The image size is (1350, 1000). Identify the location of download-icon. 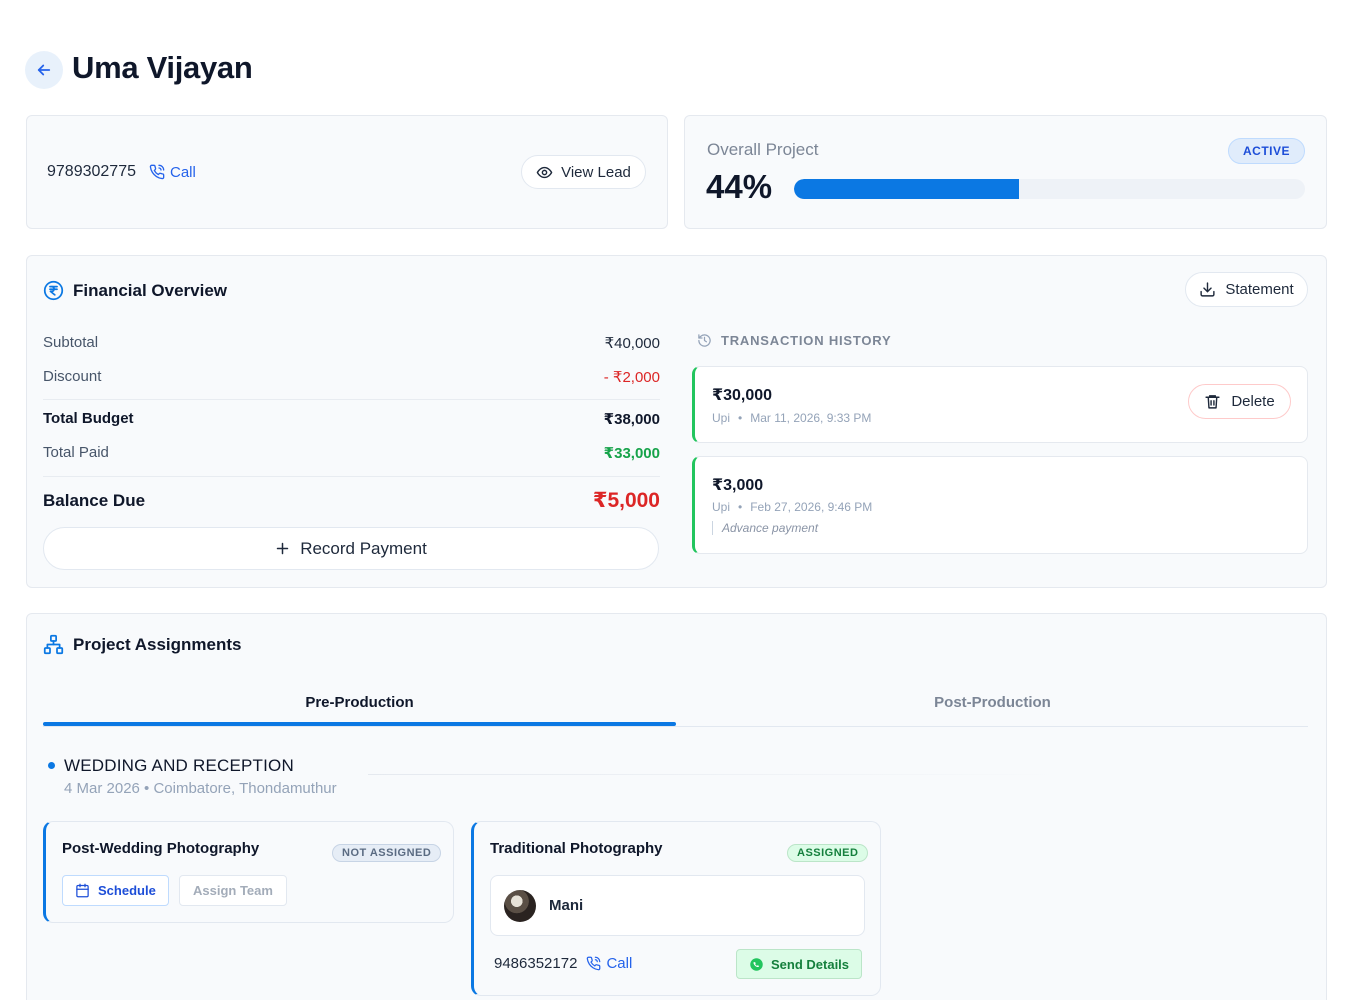
(1207, 289).